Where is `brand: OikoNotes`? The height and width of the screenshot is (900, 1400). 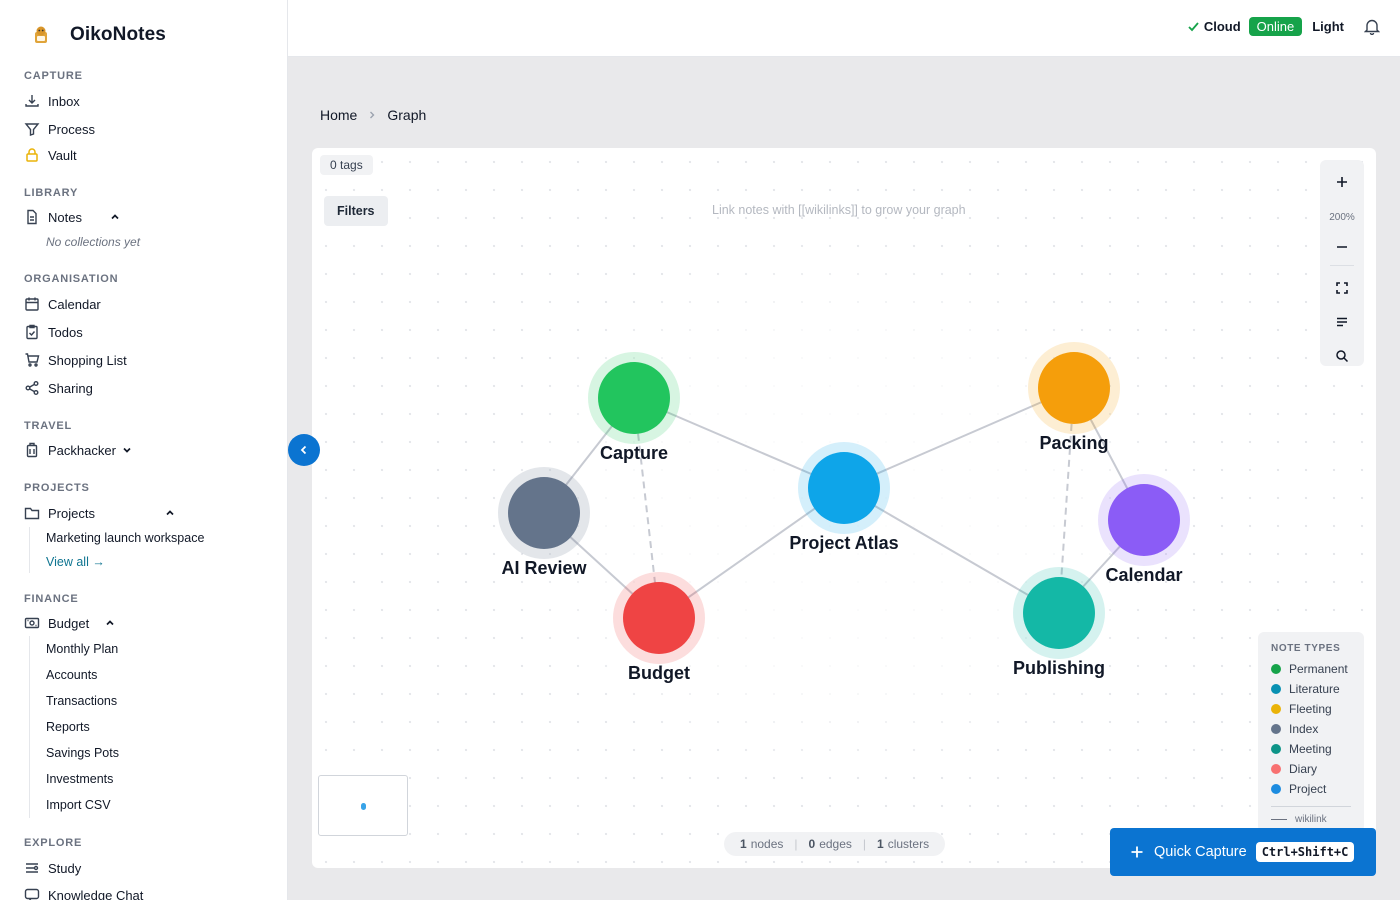 brand: OikoNotes is located at coordinates (98, 35).